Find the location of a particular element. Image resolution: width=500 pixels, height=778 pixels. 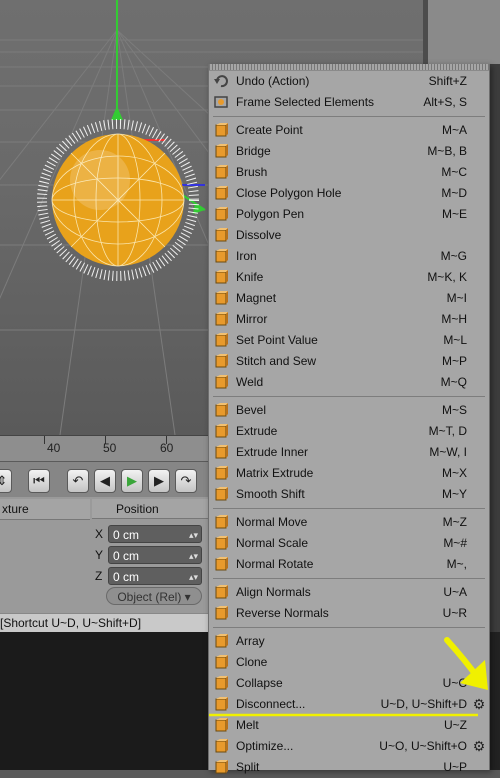

annotation-overlay is located at coordinates (348, 677).